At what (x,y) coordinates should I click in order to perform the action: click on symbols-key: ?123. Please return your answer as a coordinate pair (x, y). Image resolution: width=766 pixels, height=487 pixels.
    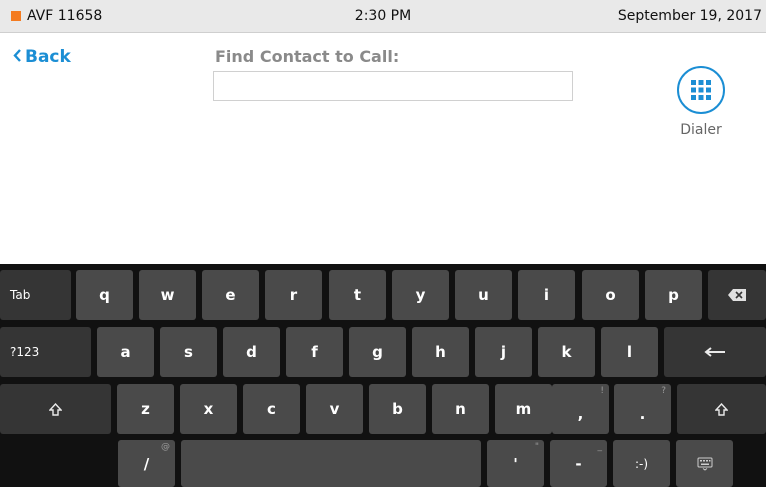
    Looking at the image, I should click on (45, 352).